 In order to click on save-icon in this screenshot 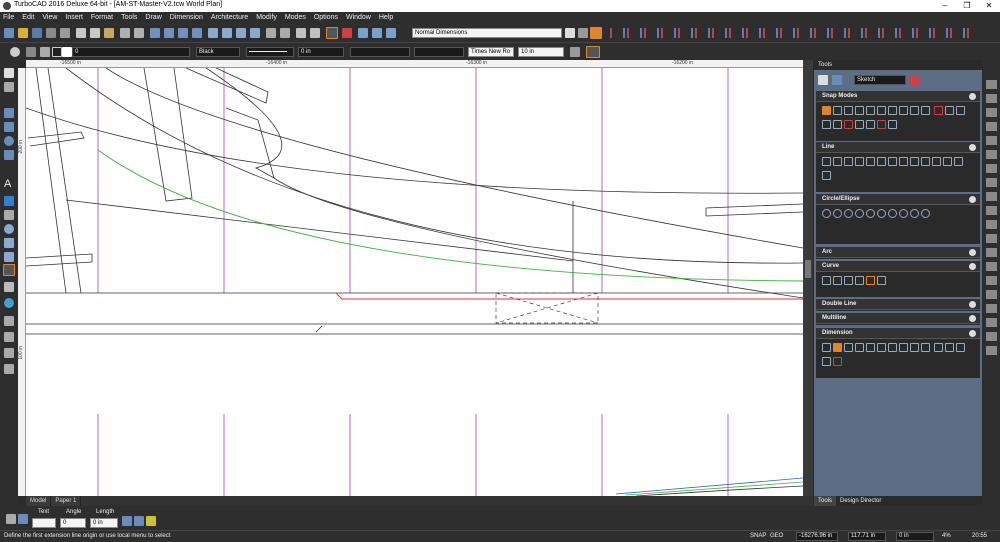, I will do `click(37, 33)`.